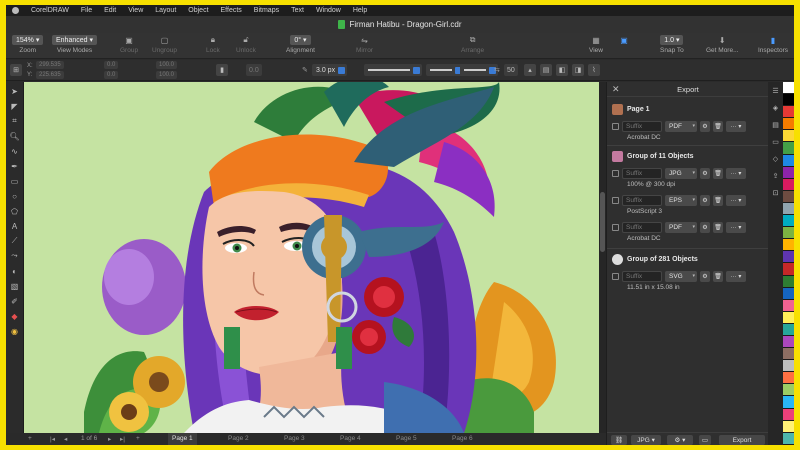 The image size is (800, 450). I want to click on footer-settings-button: ⚙ ▾, so click(680, 440).